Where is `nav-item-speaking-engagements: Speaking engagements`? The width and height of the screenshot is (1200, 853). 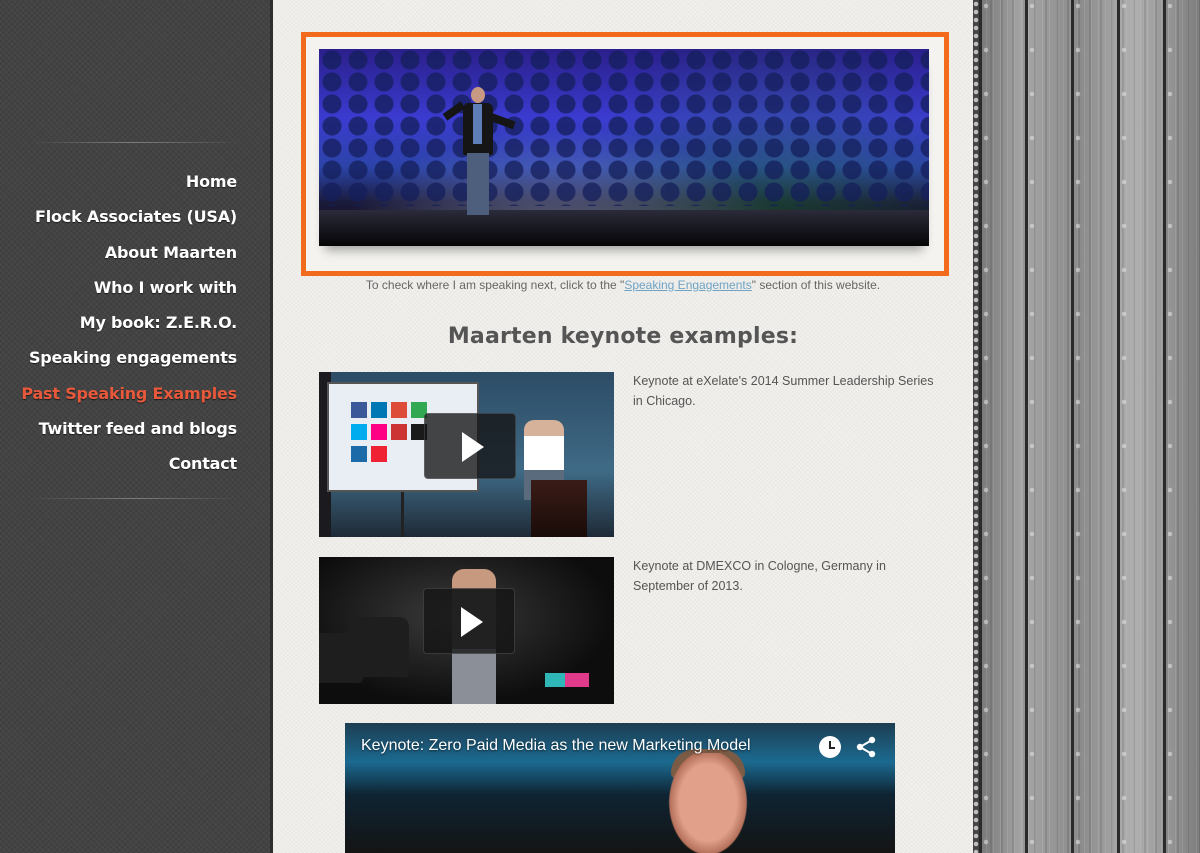
nav-item-speaking-engagements: Speaking engagements is located at coordinates (129, 363).